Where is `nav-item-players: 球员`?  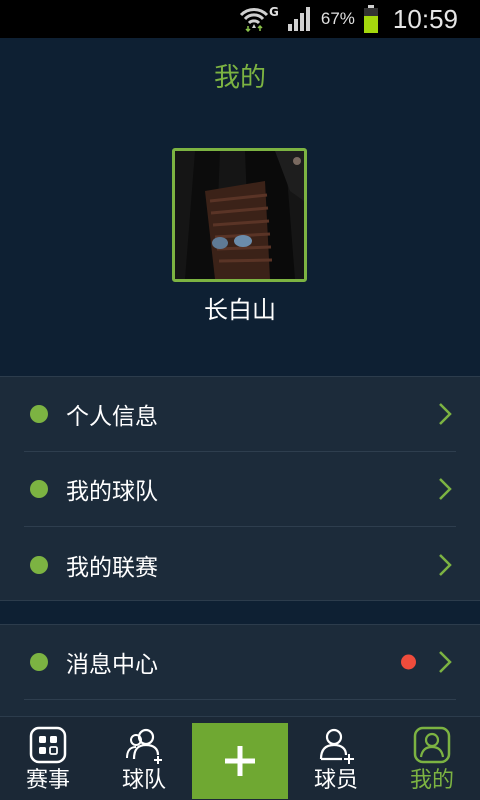
nav-item-players: 球员 is located at coordinates (336, 758).